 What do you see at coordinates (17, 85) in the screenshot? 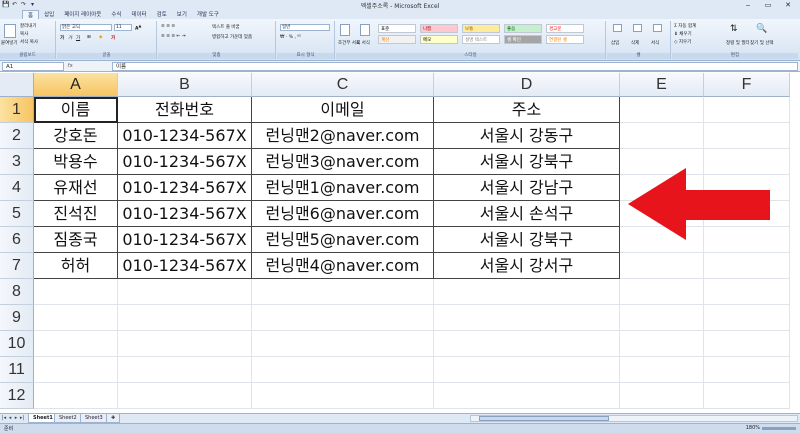
I see `select-all-corner` at bounding box center [17, 85].